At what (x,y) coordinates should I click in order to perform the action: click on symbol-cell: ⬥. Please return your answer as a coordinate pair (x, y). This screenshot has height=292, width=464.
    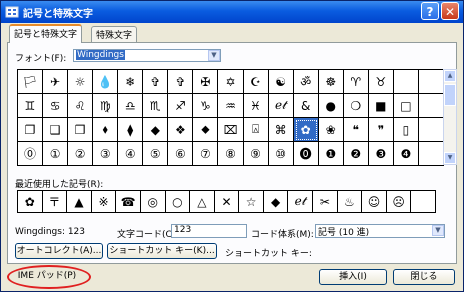
    Looking at the image, I should click on (206, 130).